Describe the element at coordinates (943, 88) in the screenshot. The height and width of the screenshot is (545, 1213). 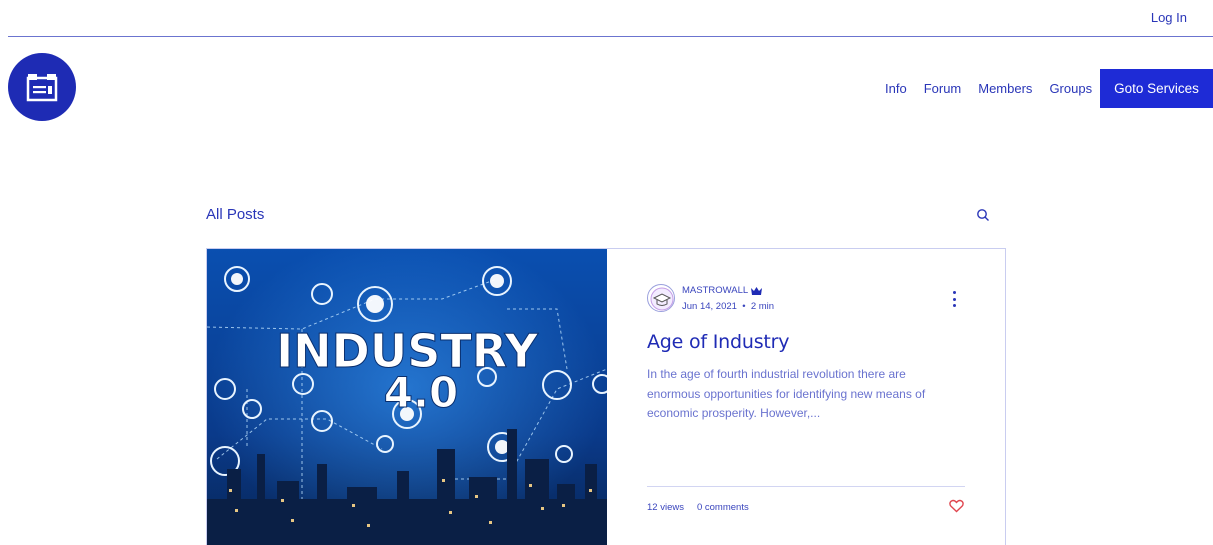
I see `nav-forum: Forum` at that location.